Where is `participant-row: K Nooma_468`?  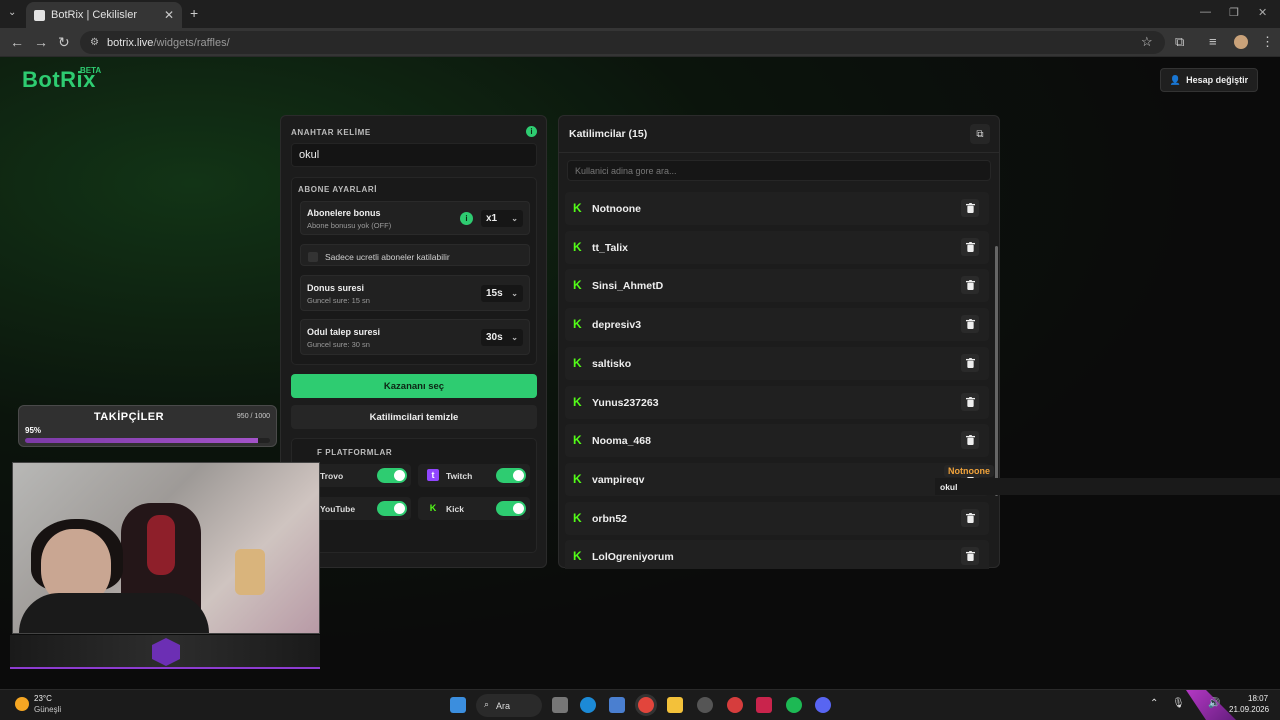 participant-row: K Nooma_468 is located at coordinates (777, 441).